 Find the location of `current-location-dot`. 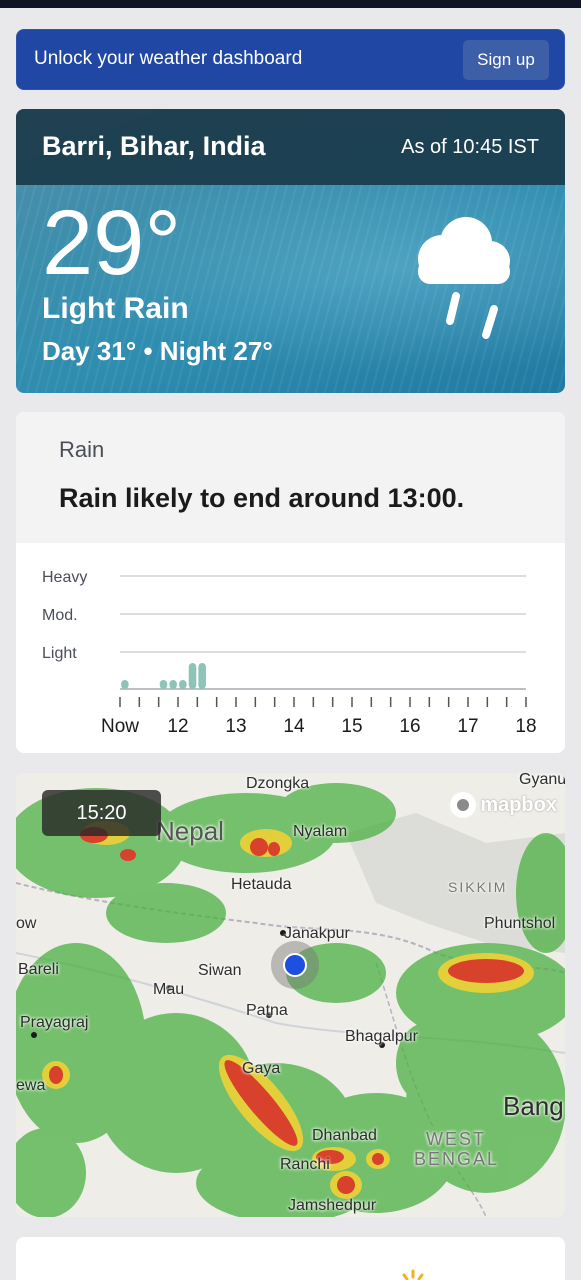

current-location-dot is located at coordinates (295, 965).